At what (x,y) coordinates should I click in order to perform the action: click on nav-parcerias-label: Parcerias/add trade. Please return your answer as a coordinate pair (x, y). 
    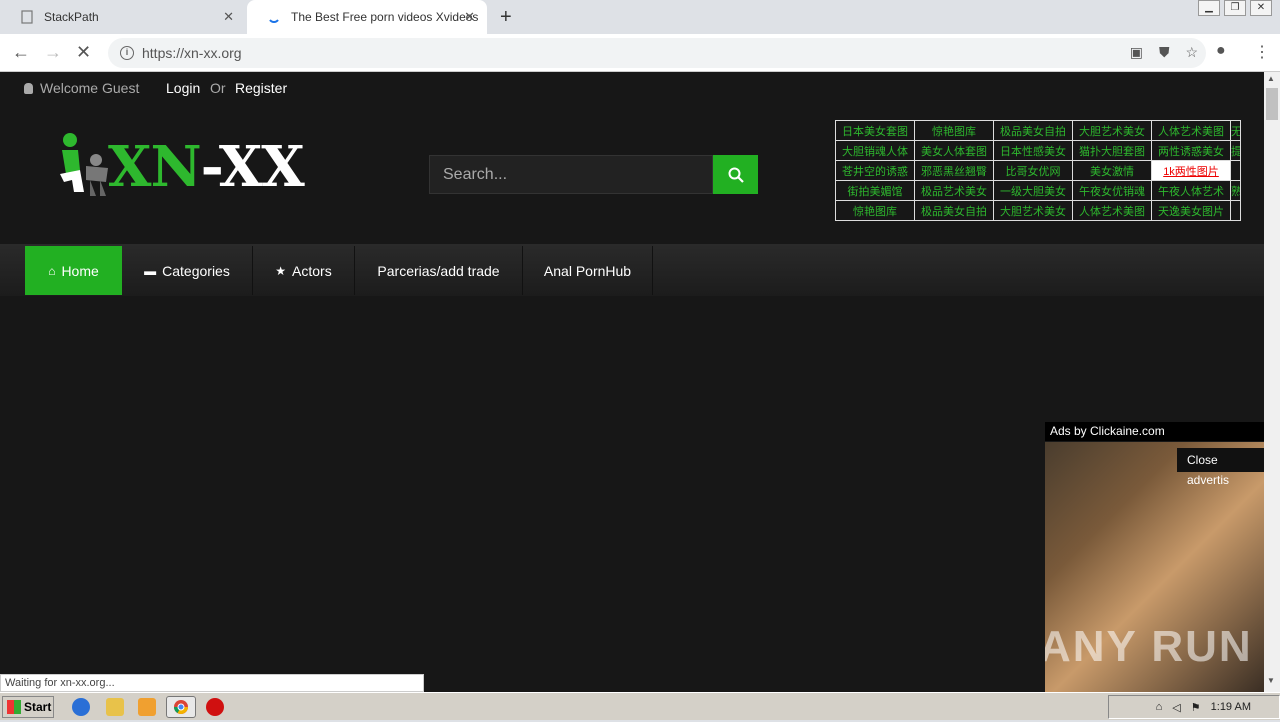
    Looking at the image, I should click on (438, 270).